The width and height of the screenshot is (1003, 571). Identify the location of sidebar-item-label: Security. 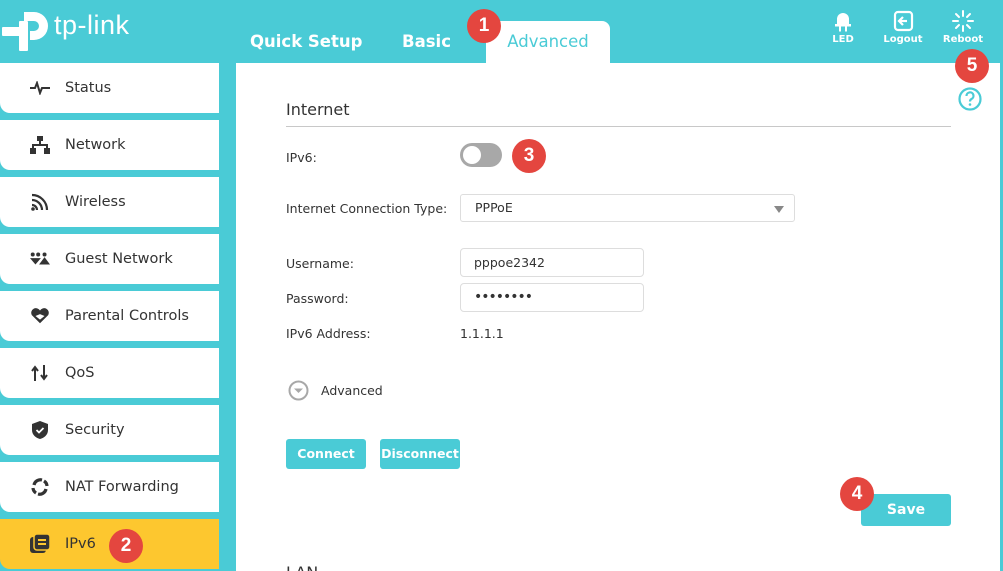
(95, 430).